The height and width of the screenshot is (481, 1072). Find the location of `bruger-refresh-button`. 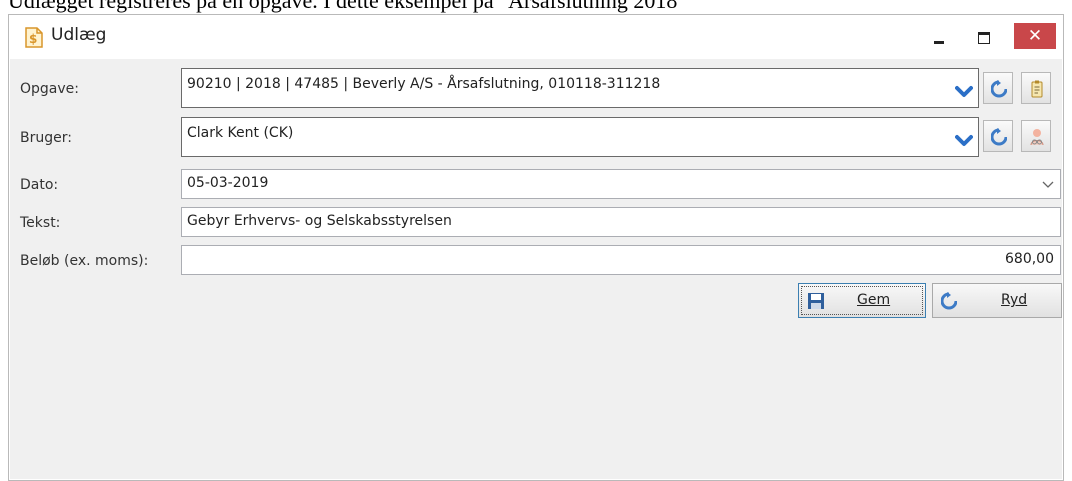

bruger-refresh-button is located at coordinates (998, 136).